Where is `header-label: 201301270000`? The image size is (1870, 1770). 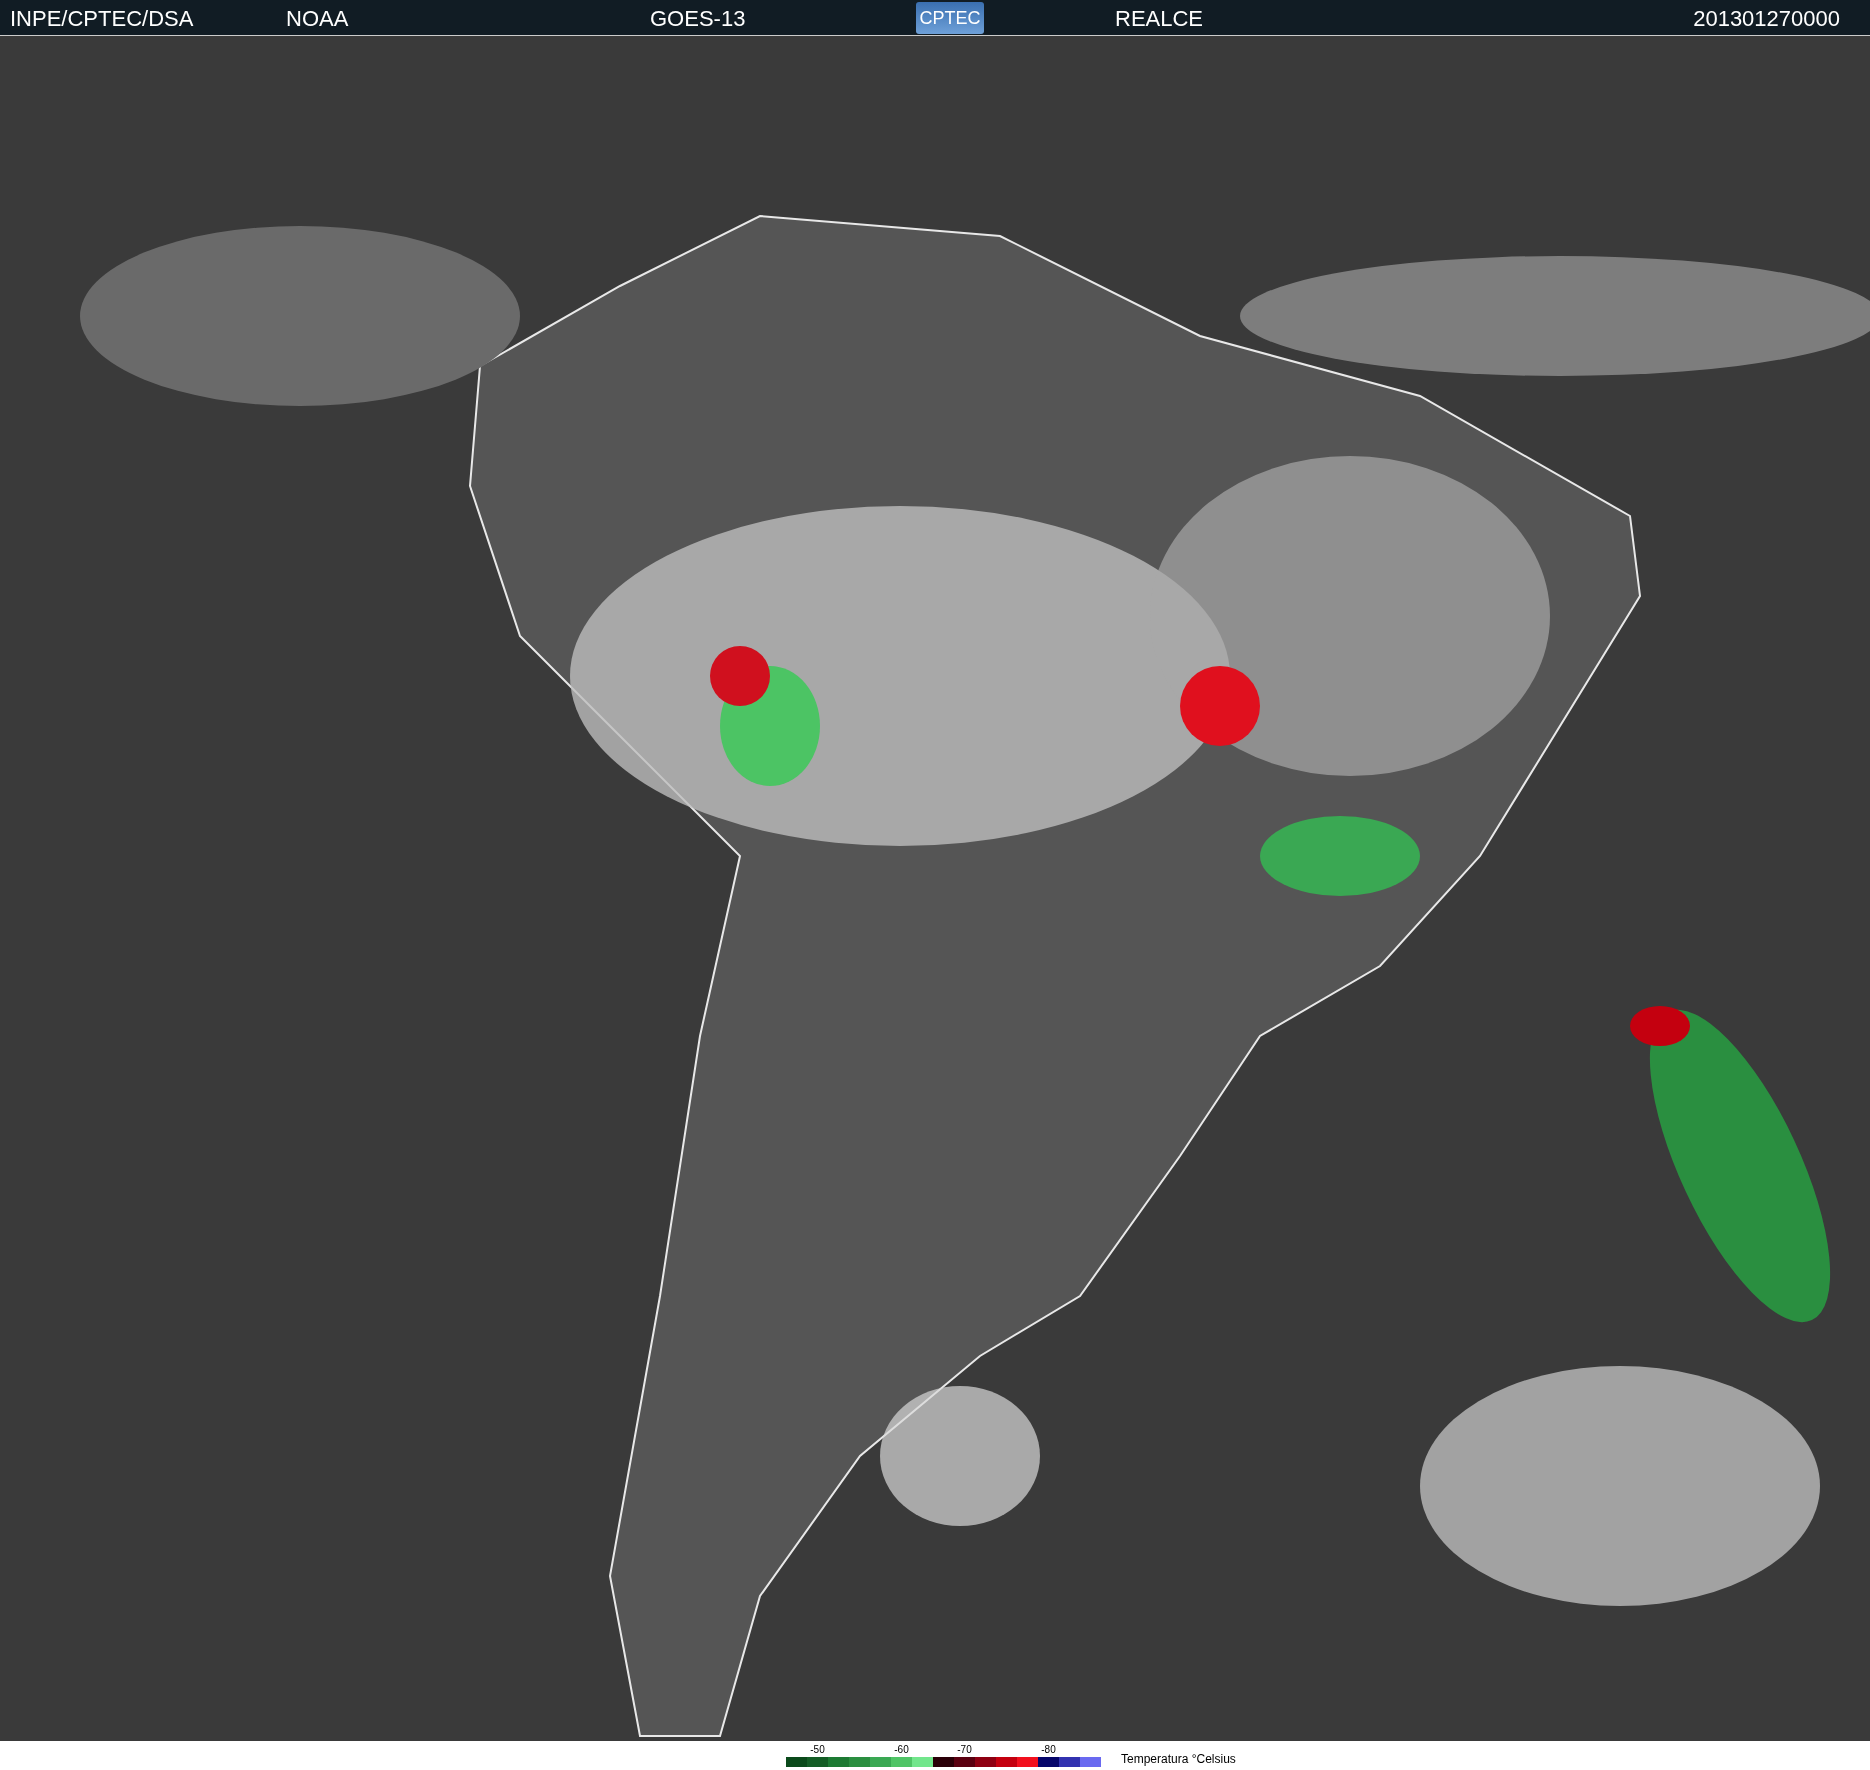
header-label: 201301270000 is located at coordinates (1766, 19).